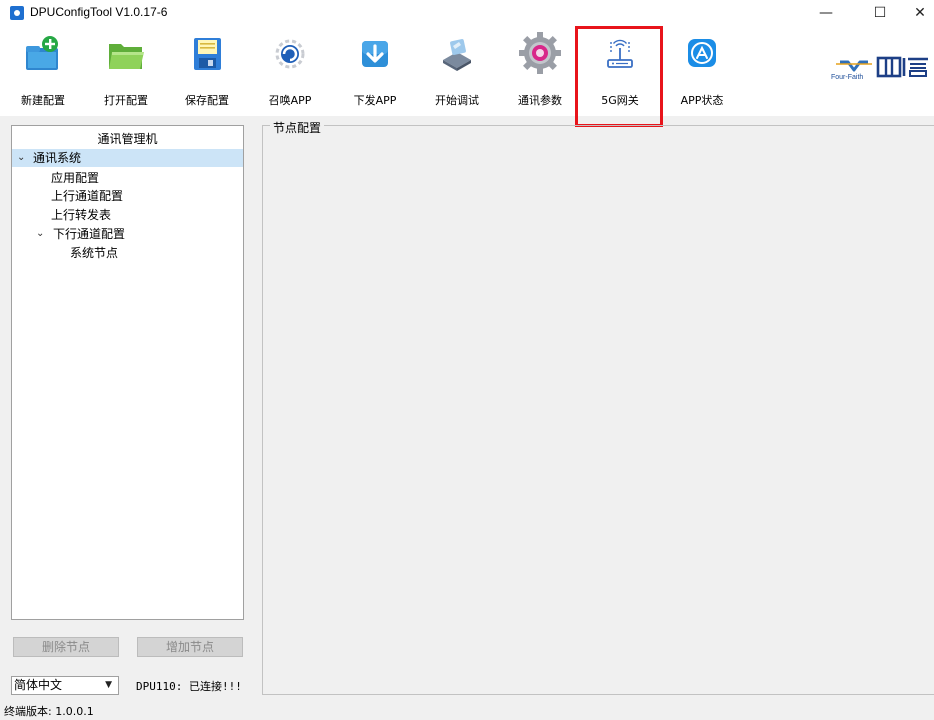 The image size is (934, 720). I want to click on save-config-button: 保存配置, so click(207, 70).